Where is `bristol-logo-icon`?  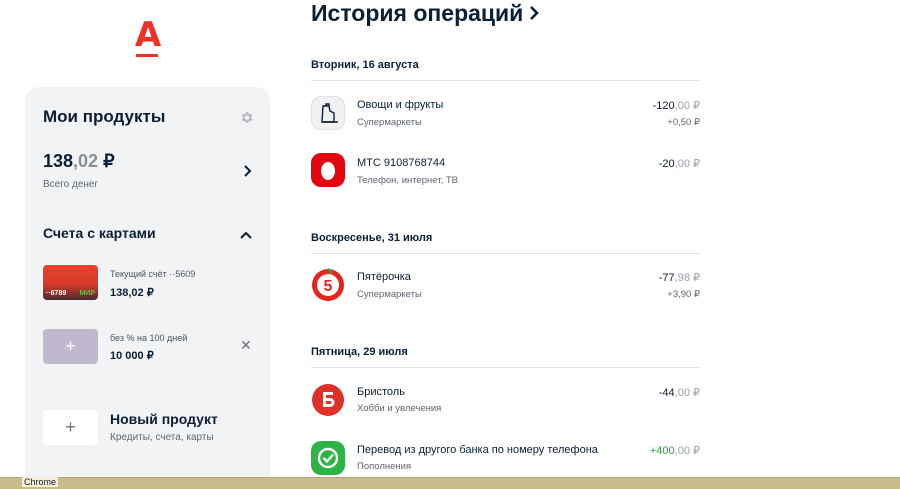 bristol-logo-icon is located at coordinates (328, 400).